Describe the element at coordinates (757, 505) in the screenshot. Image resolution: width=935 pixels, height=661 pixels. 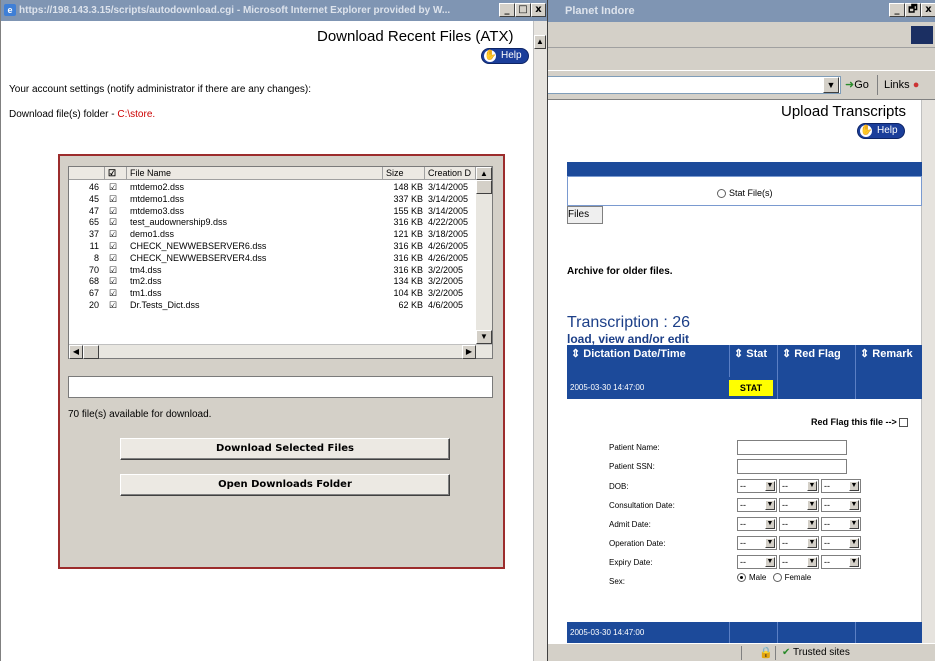
I see `consultation-date-select-month: -- ▼` at that location.